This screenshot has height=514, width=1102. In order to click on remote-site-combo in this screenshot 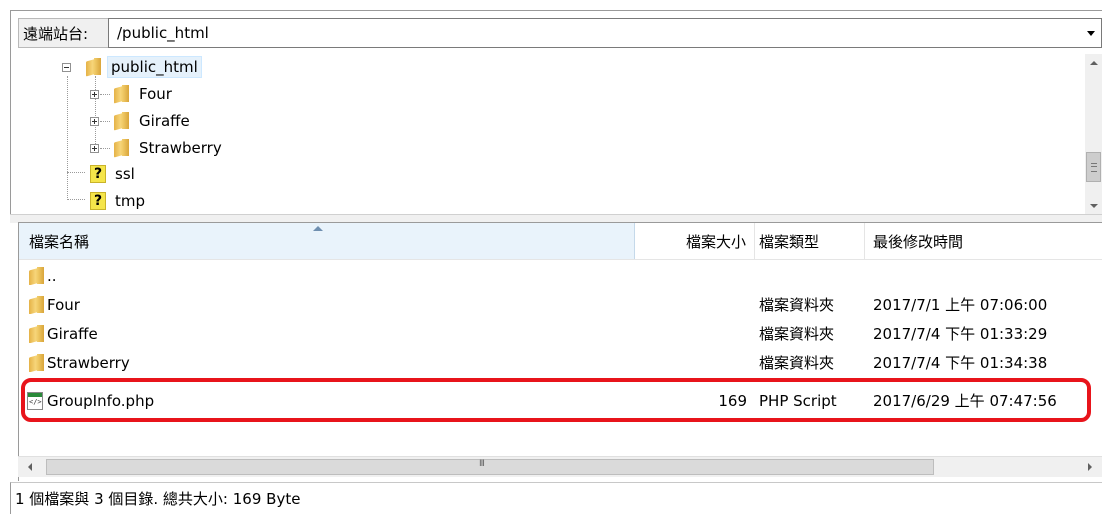, I will do `click(605, 33)`.